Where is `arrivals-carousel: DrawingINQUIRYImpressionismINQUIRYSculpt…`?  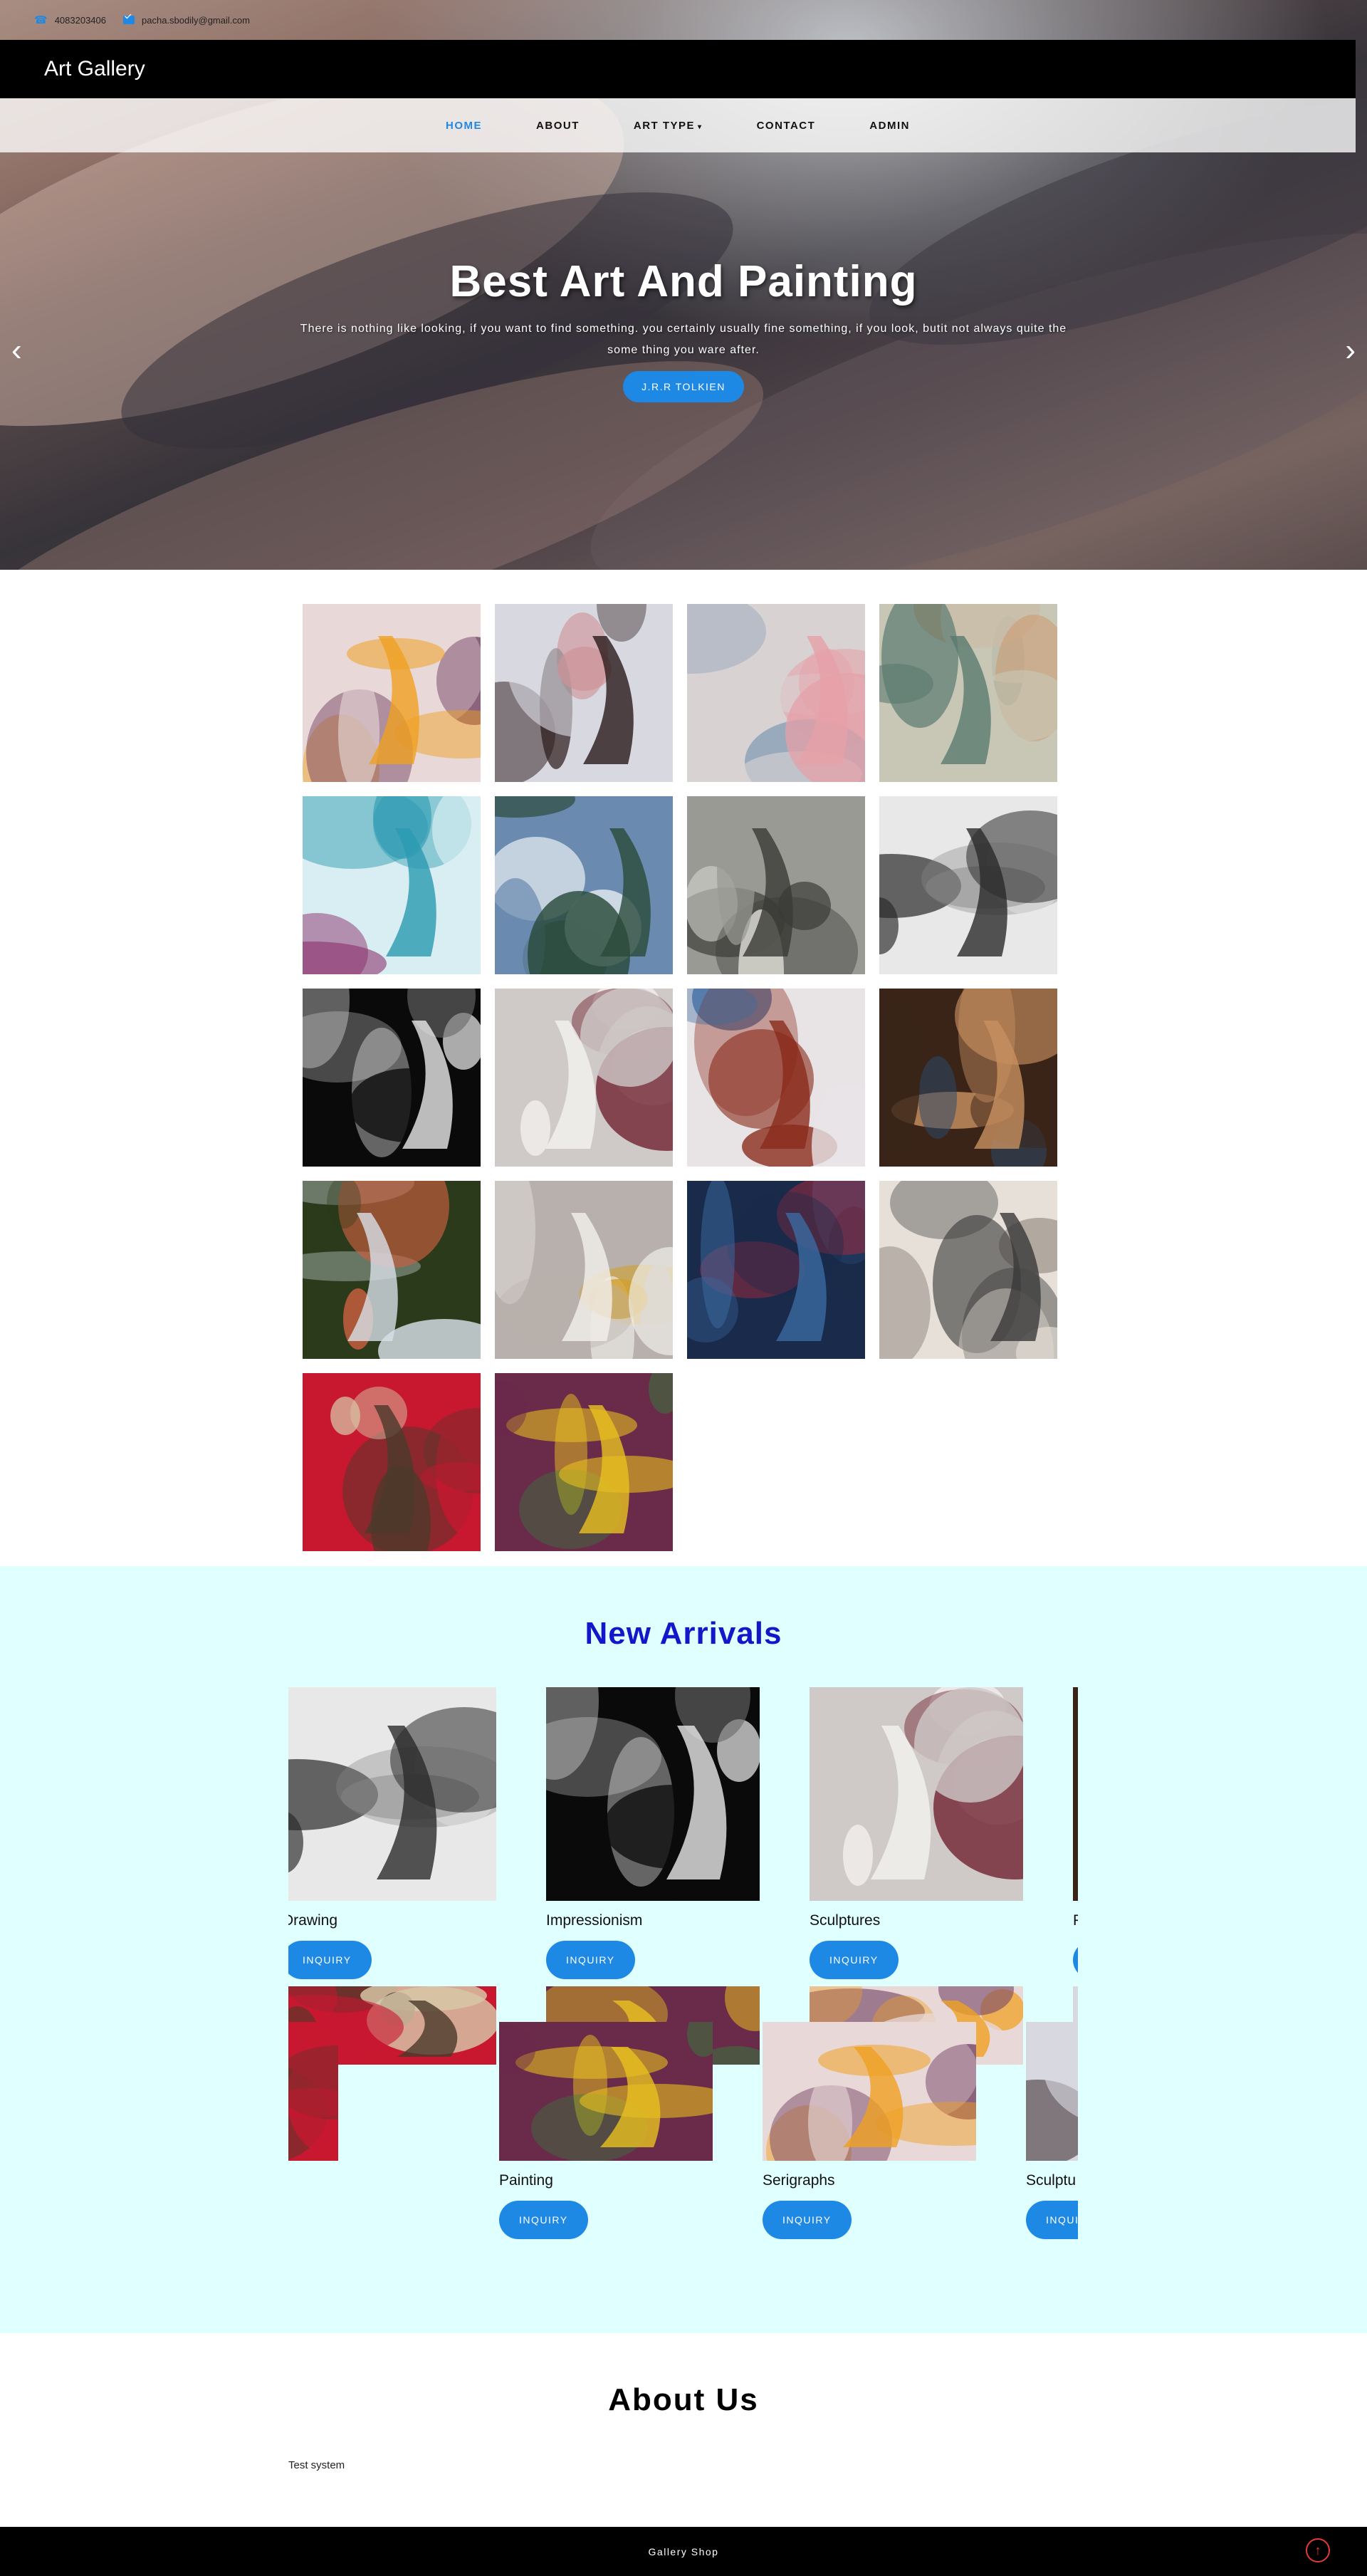
arrivals-carousel: DrawingINQUIRYImpressionismINQUIRYSculpt… is located at coordinates (683, 1993).